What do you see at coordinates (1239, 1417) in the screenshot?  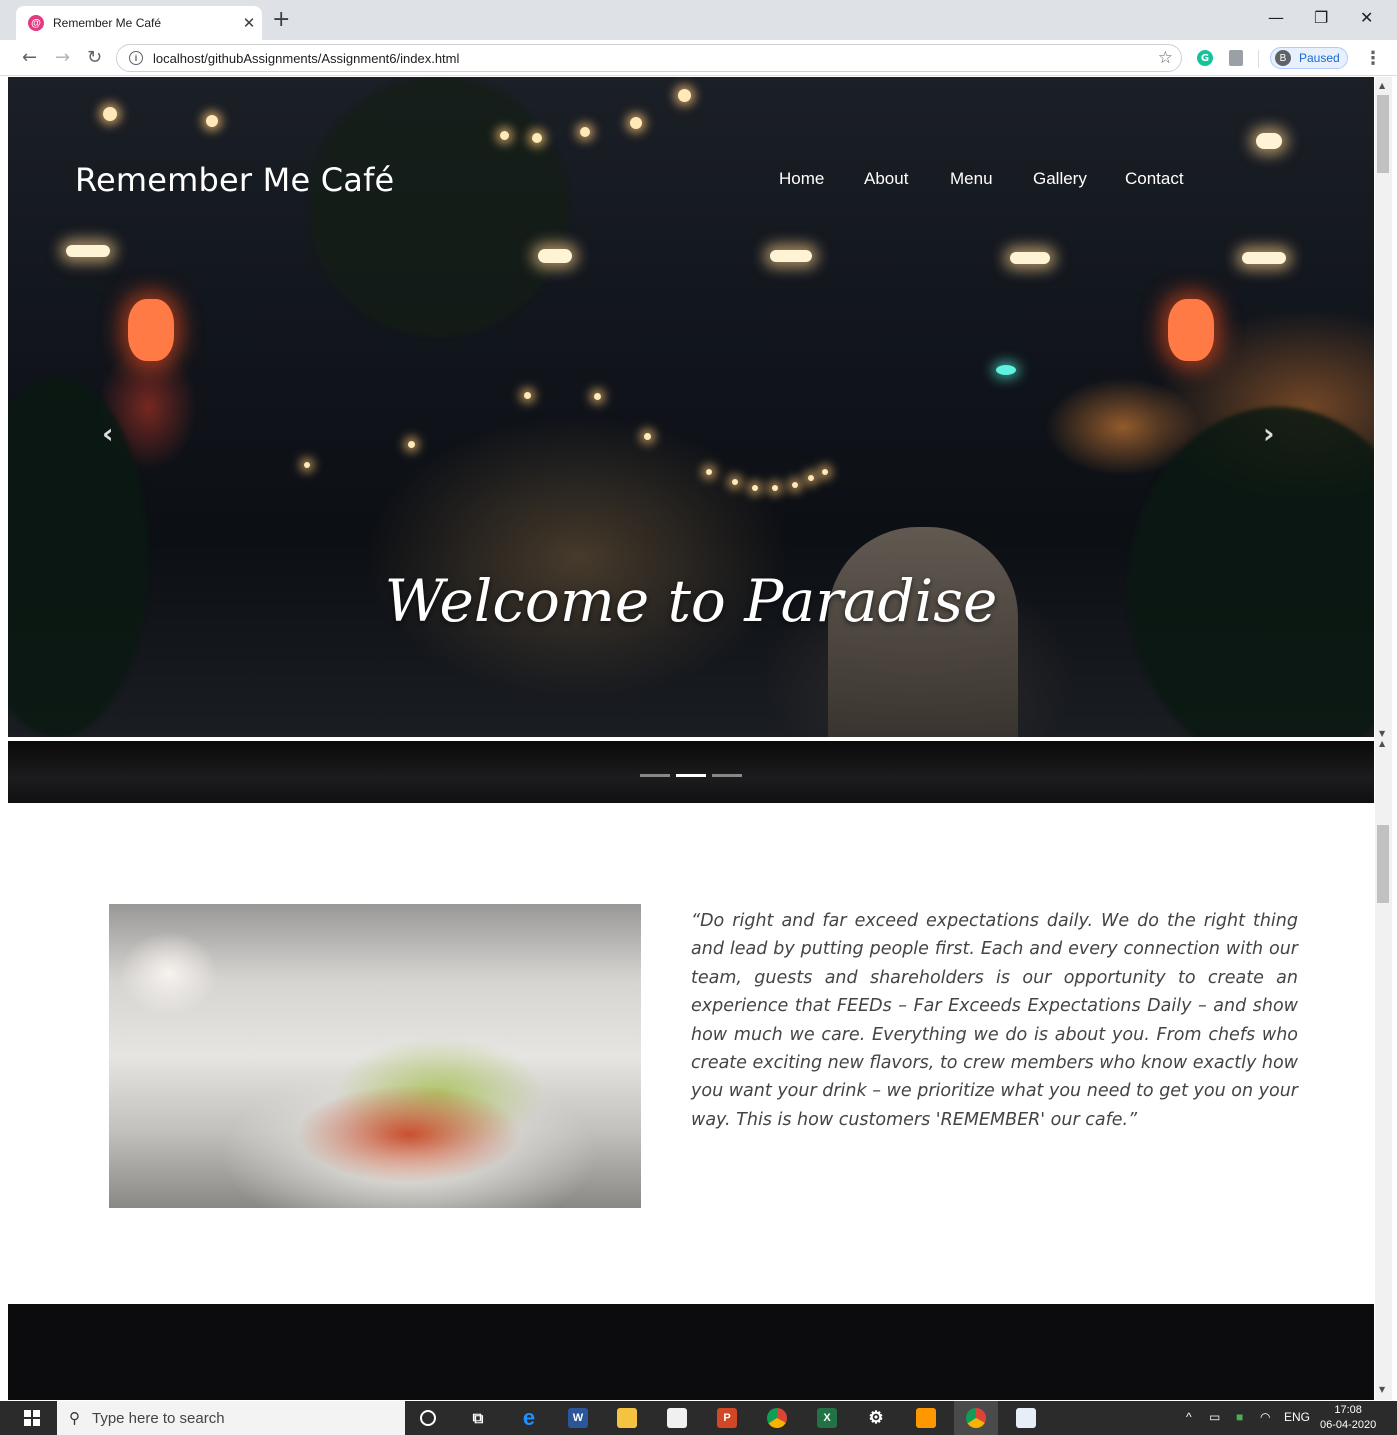 I see `tray-app-icon: ■` at bounding box center [1239, 1417].